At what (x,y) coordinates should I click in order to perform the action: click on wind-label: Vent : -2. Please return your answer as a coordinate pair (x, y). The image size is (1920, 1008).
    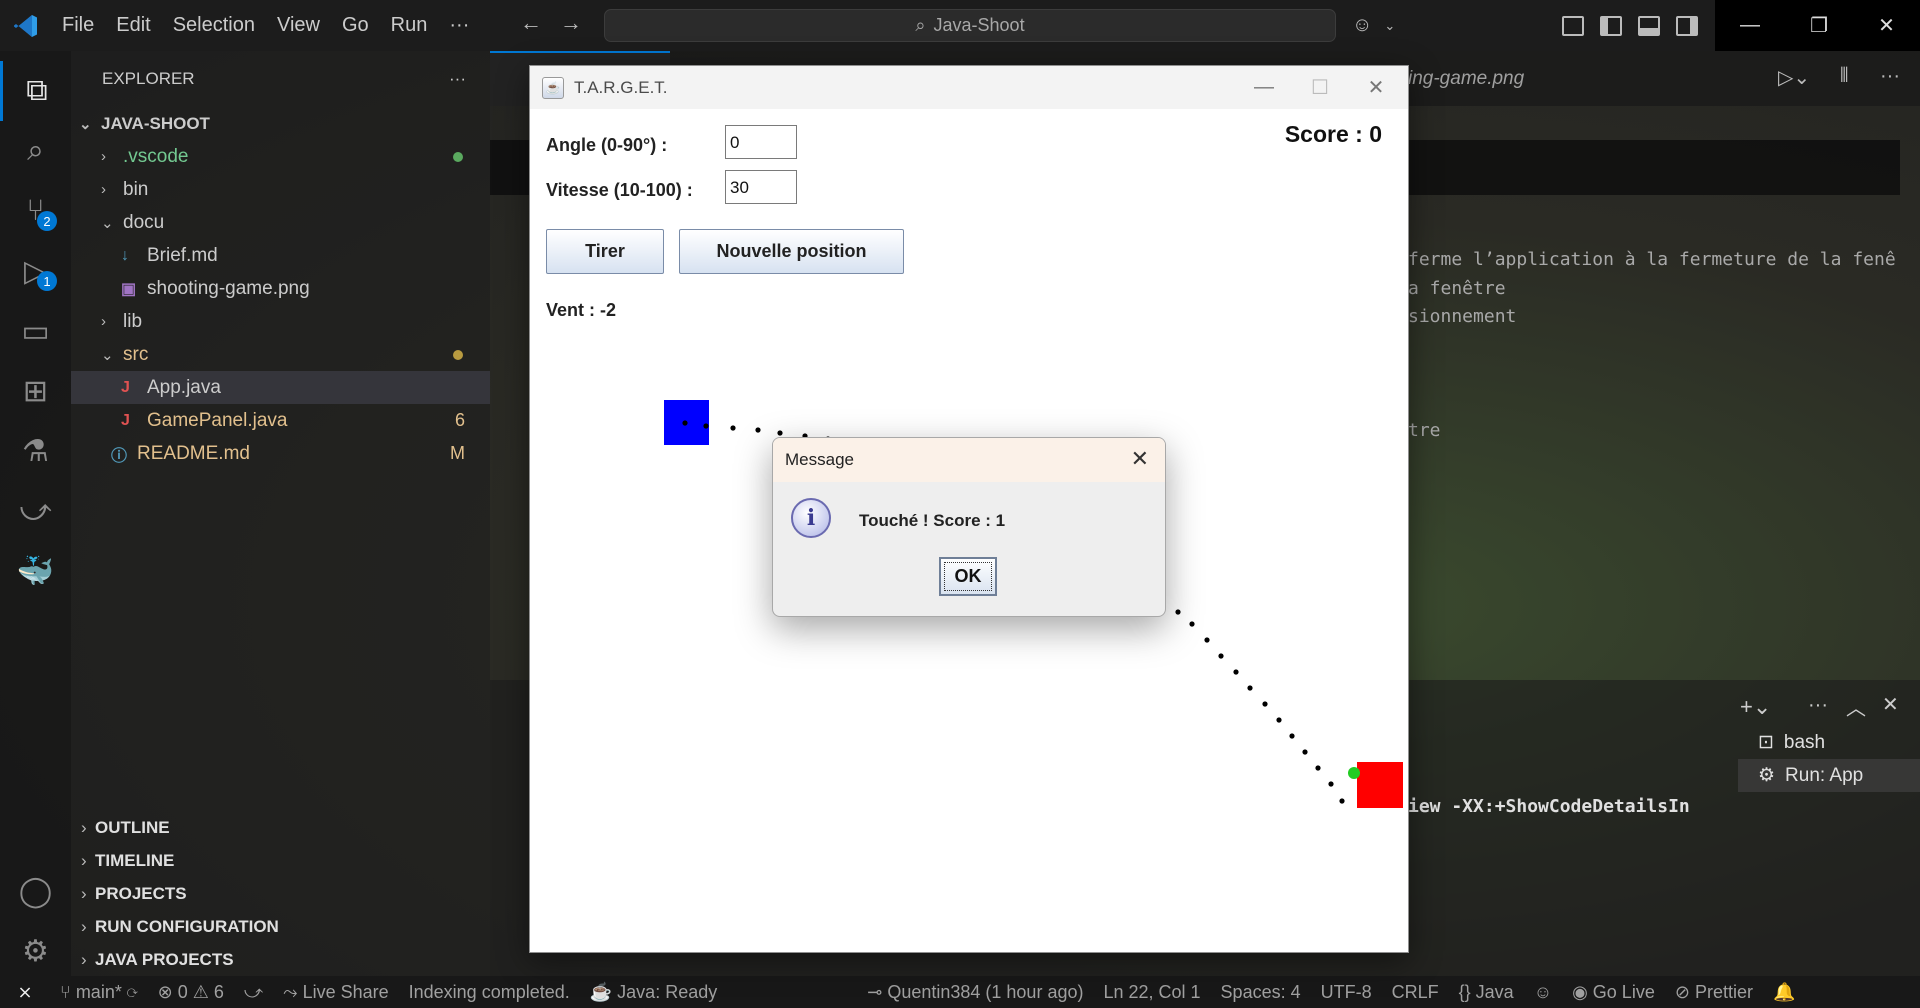
    Looking at the image, I should click on (581, 310).